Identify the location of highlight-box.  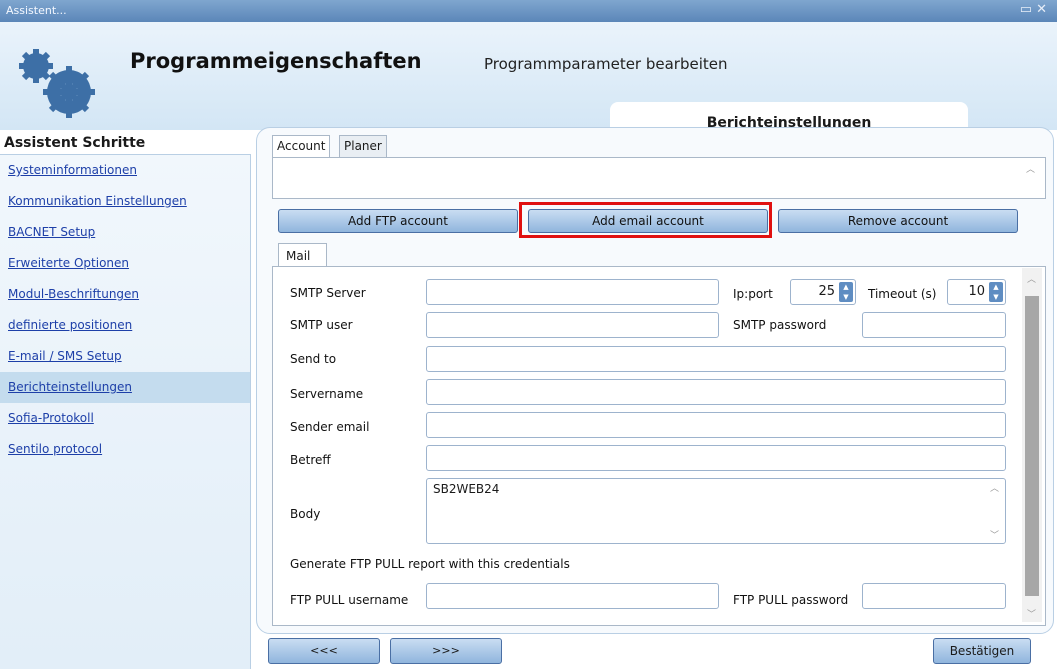
(645, 220).